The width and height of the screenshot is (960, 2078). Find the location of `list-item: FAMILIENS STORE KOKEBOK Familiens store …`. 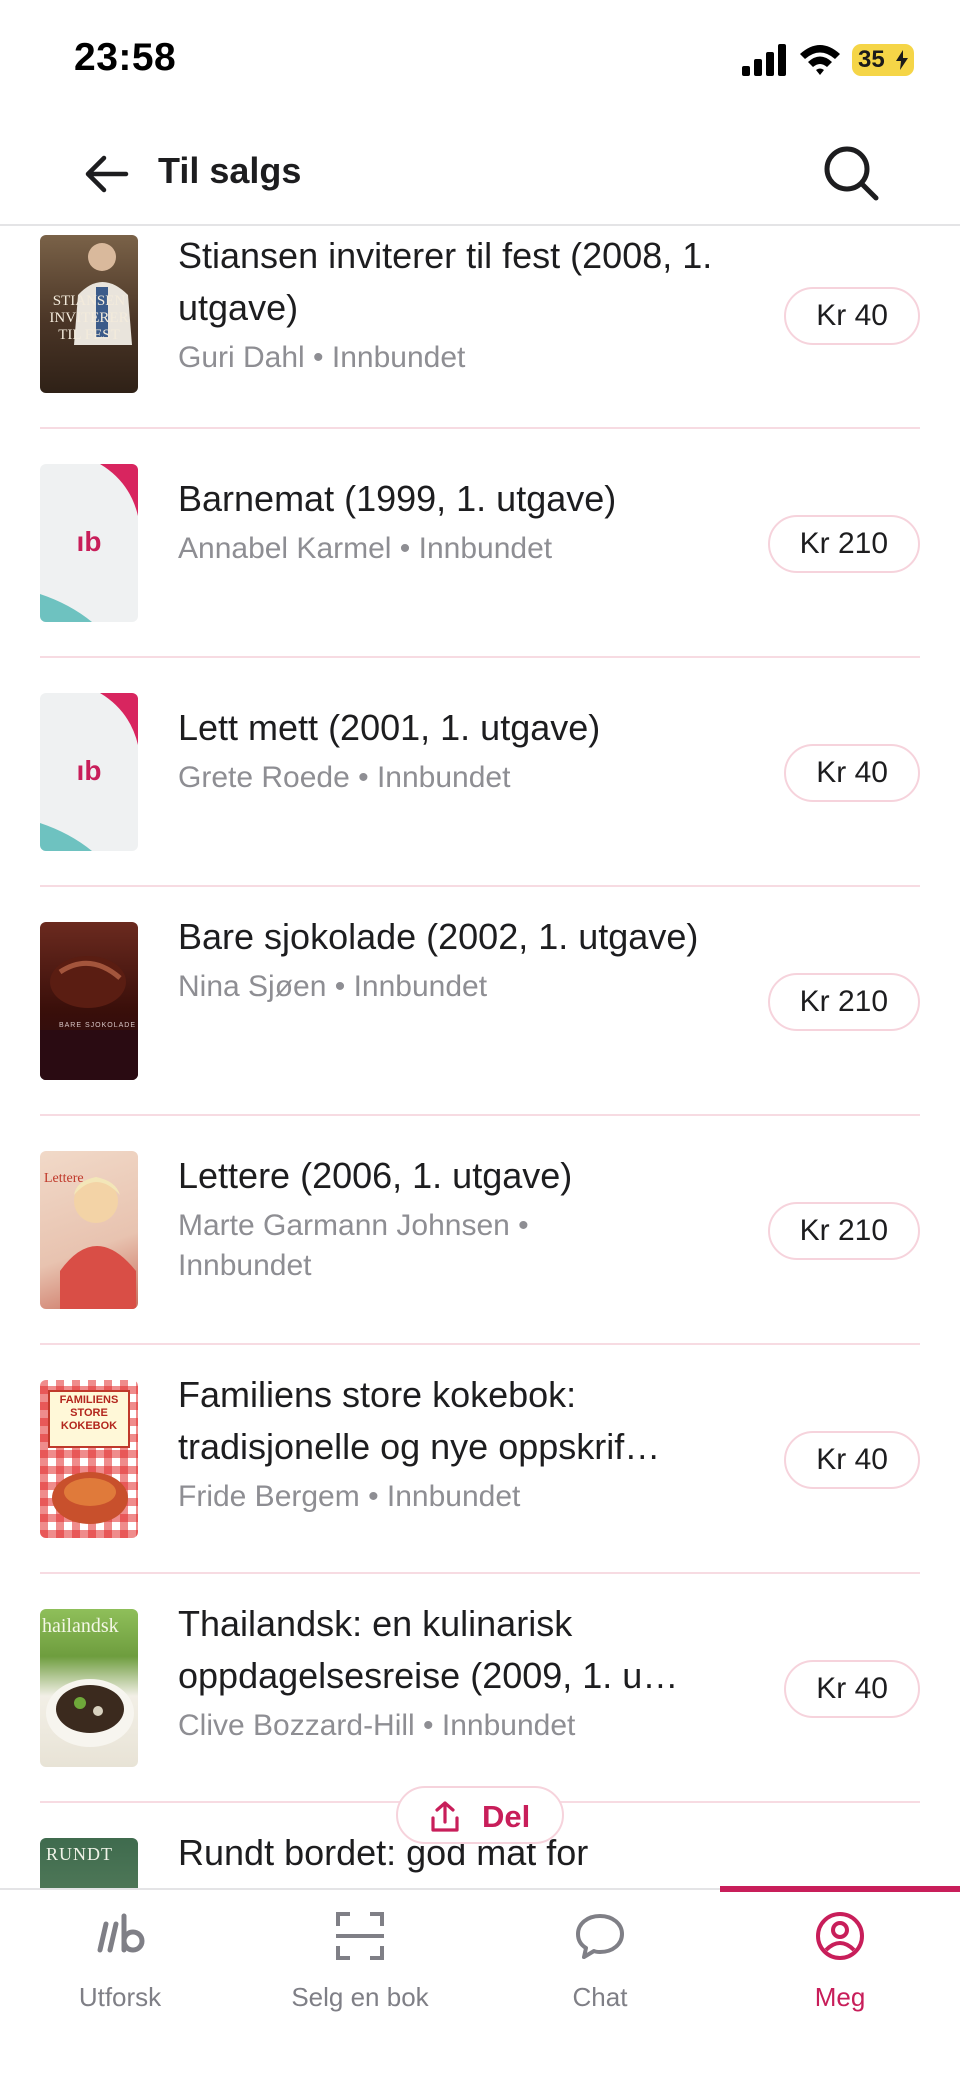

list-item: FAMILIENS STORE KOKEBOK Familiens store … is located at coordinates (480, 1459).